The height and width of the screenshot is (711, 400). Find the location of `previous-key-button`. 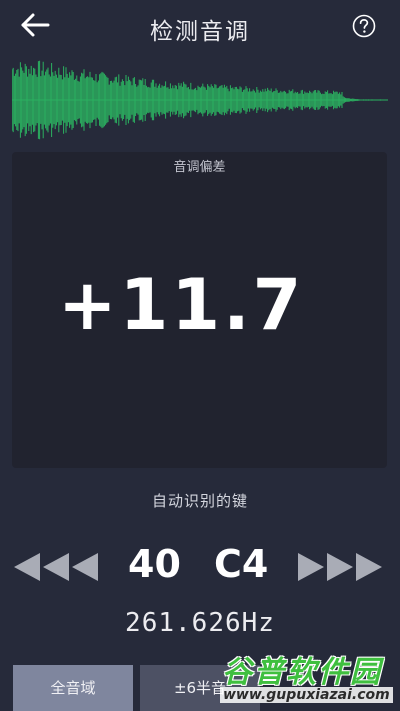

previous-key-button is located at coordinates (58, 567).